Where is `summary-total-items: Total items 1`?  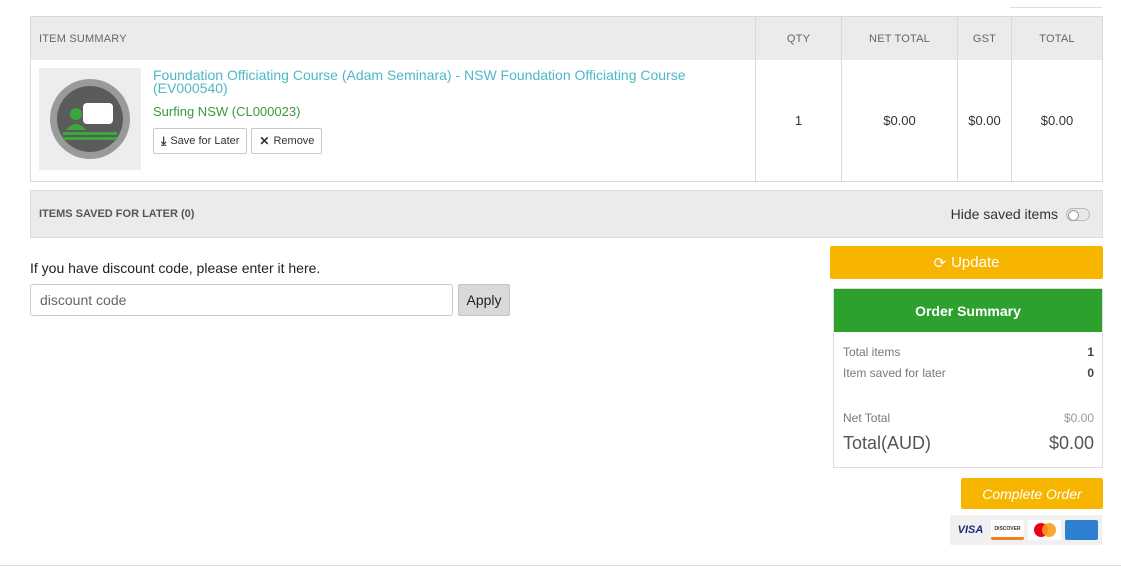 summary-total-items: Total items 1 is located at coordinates (968, 352).